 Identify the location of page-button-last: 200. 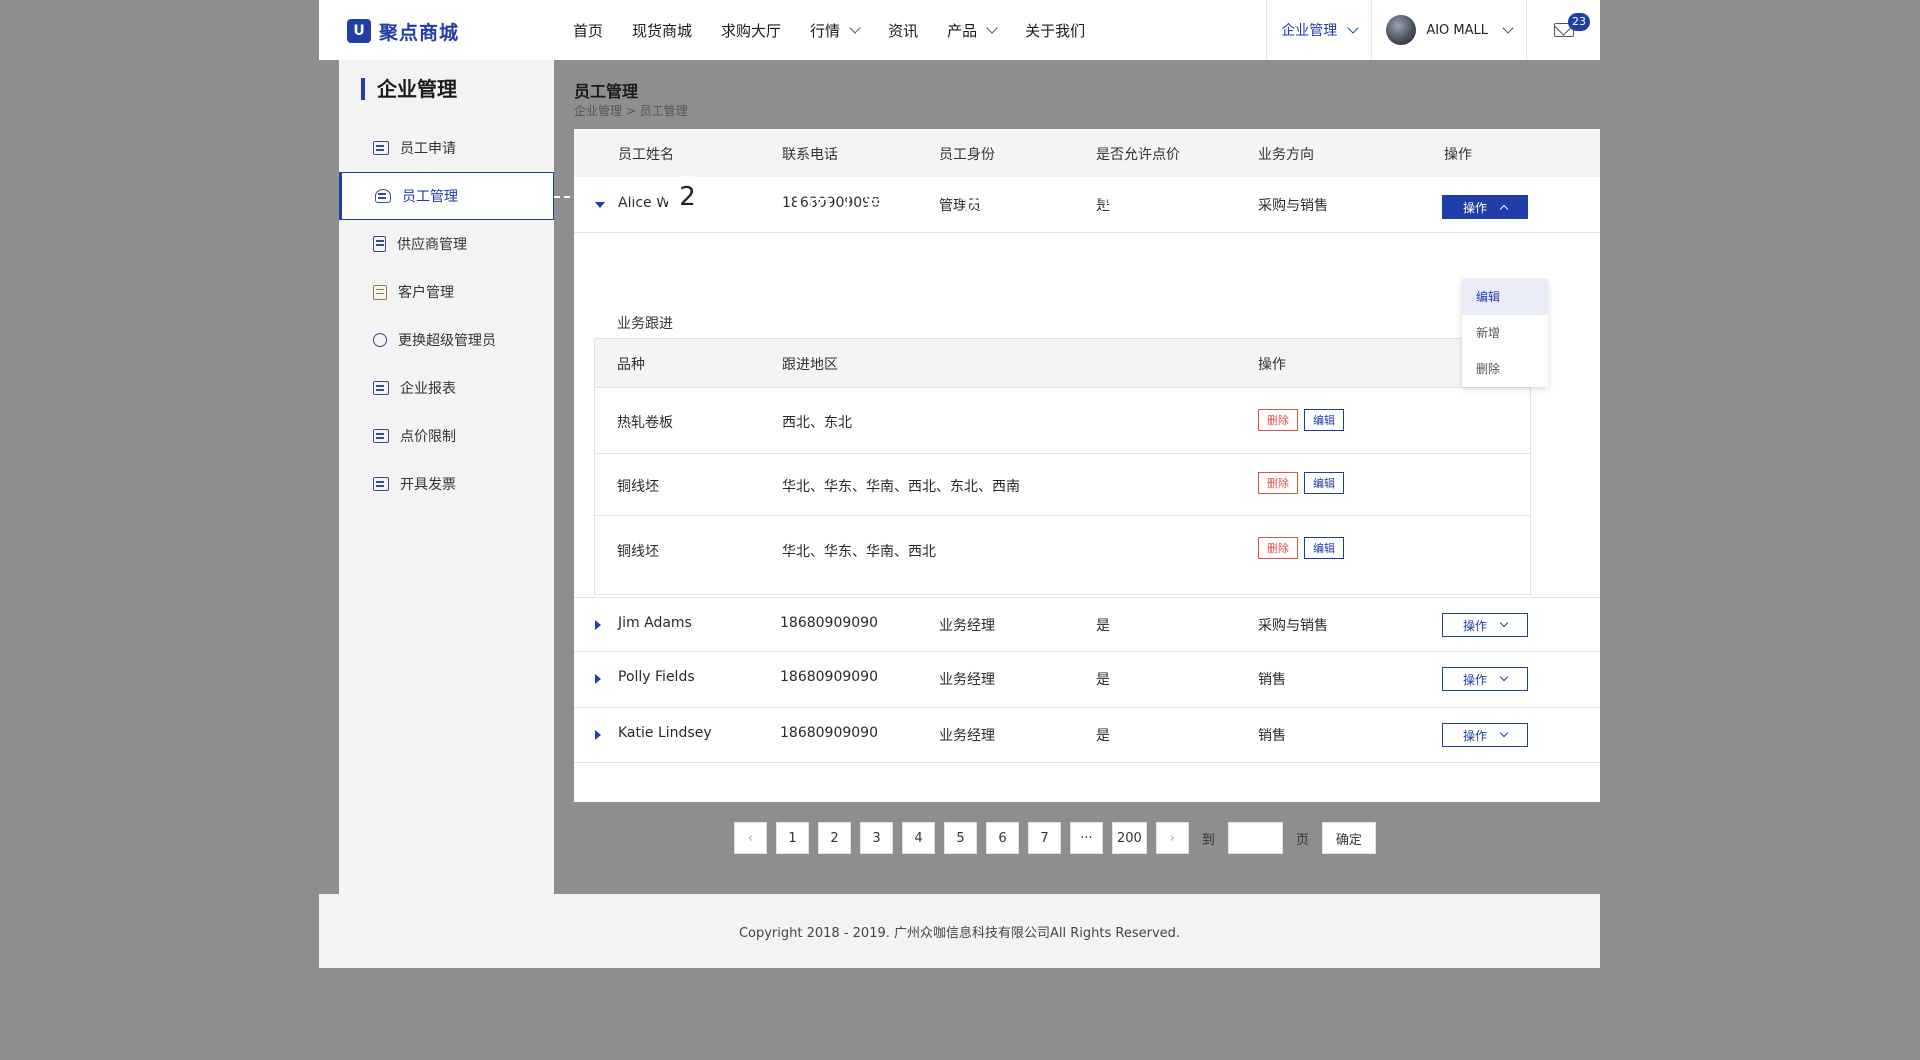
(1129, 838).